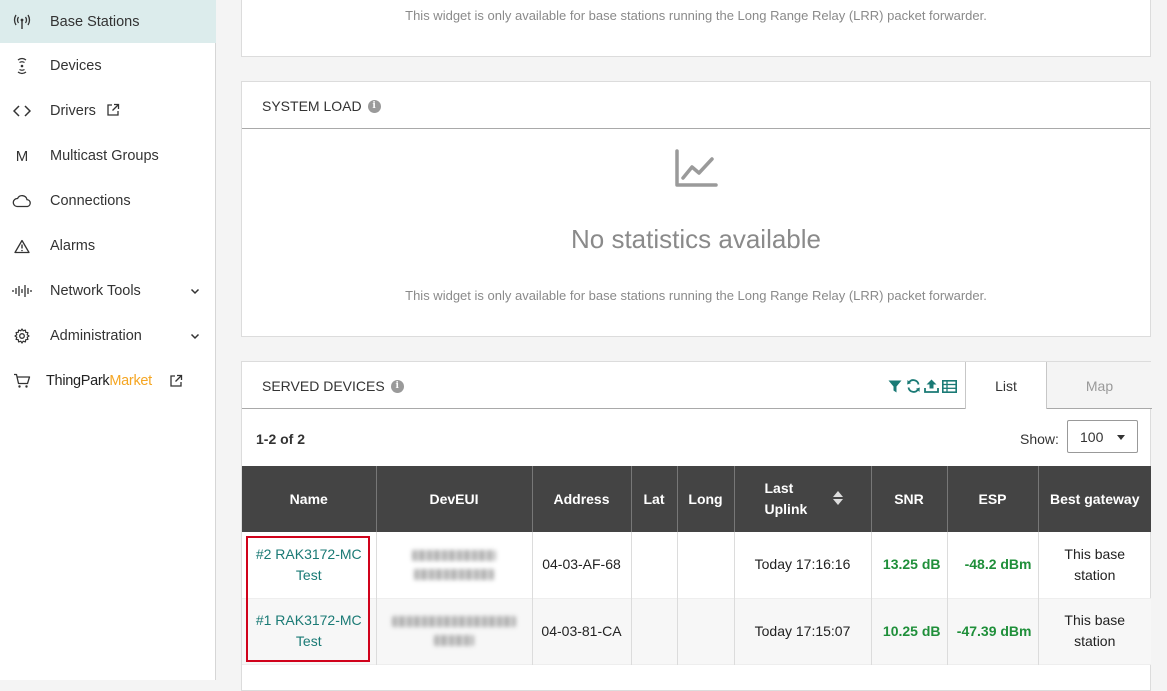 The image size is (1167, 691). What do you see at coordinates (95, 21) in the screenshot?
I see `sidebar-item-label: Base Stations` at bounding box center [95, 21].